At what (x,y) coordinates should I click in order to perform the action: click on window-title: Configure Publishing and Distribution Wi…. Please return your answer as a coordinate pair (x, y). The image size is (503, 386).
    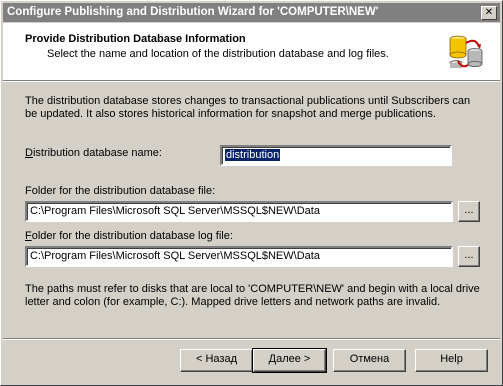
    Looking at the image, I should click on (193, 12).